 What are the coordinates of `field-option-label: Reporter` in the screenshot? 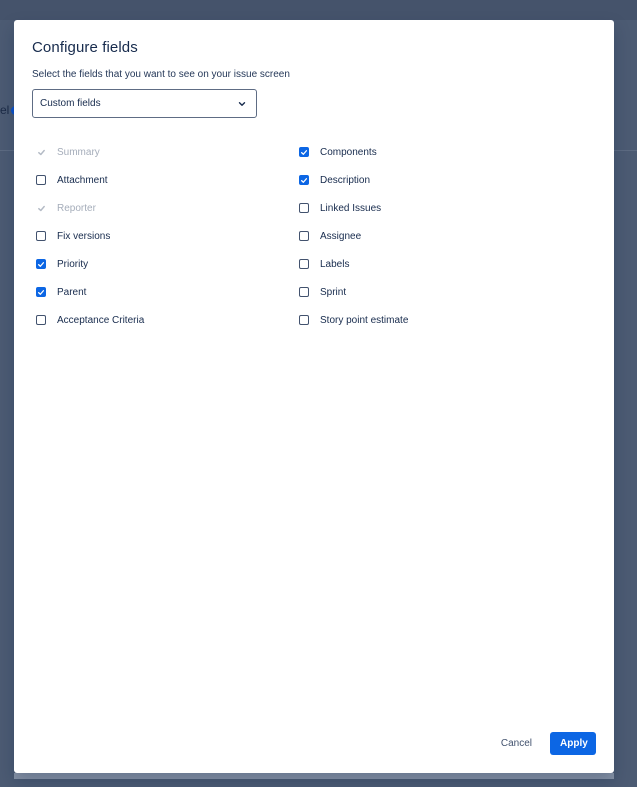 It's located at (76, 208).